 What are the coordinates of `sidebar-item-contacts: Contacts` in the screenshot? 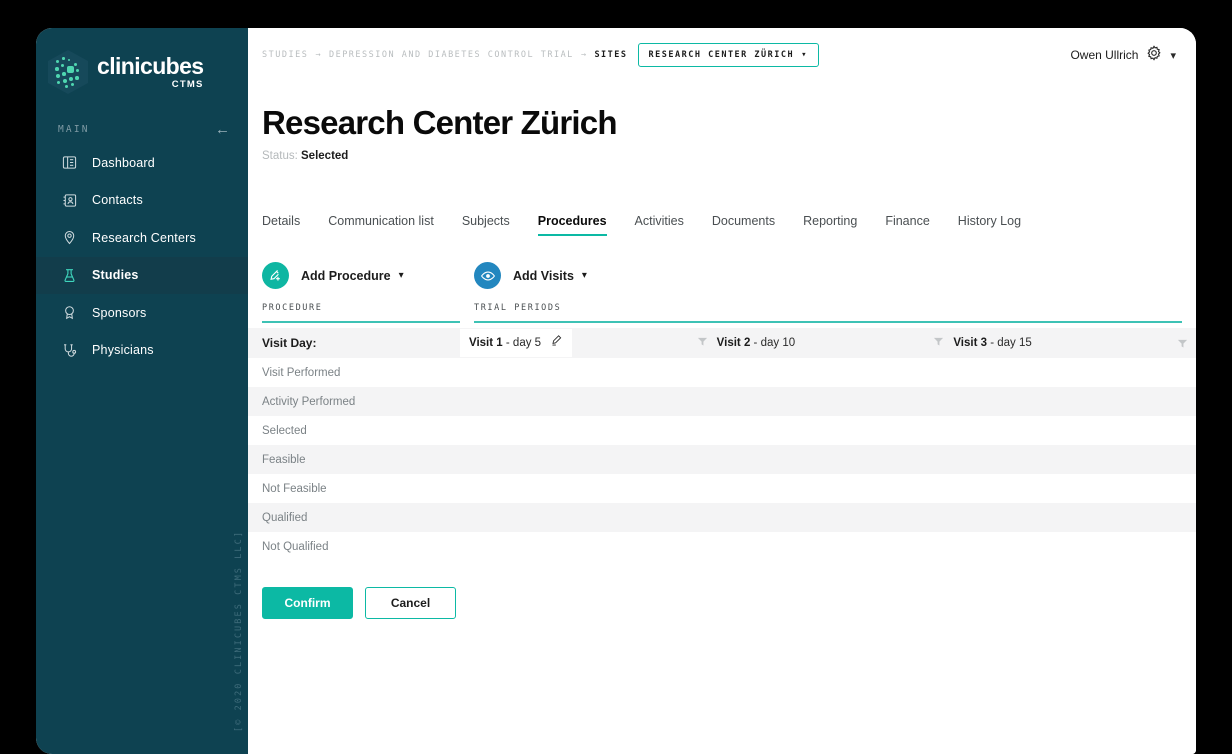 It's located at (142, 201).